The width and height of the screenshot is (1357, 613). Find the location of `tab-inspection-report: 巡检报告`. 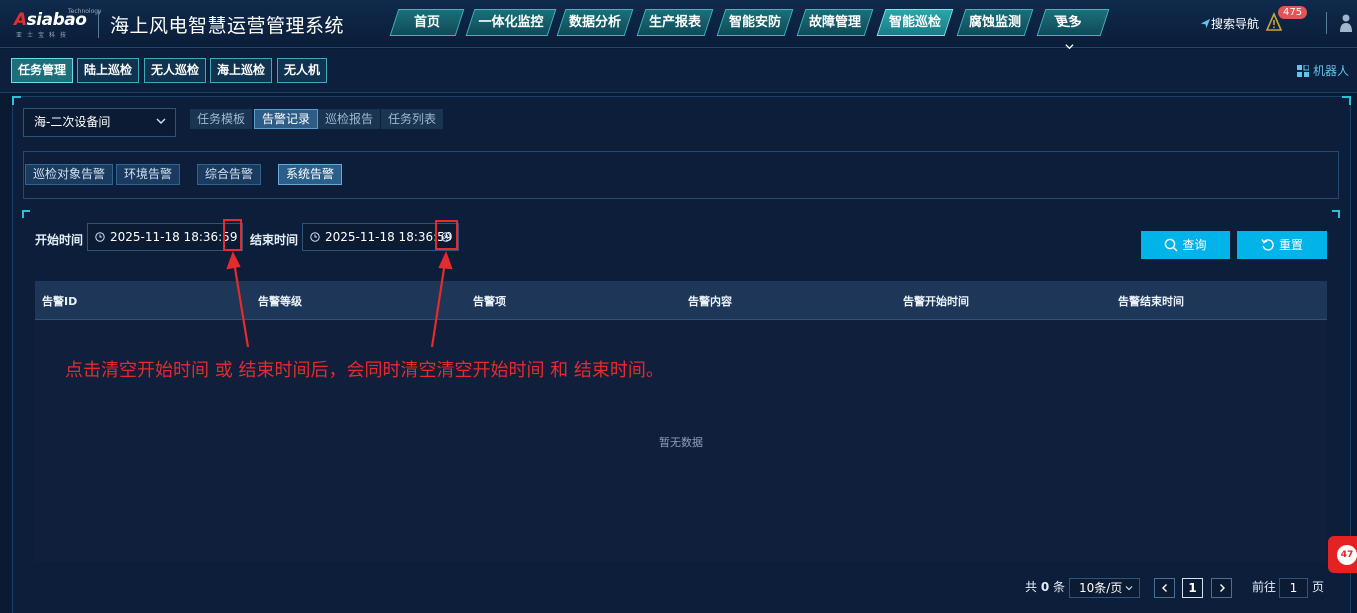

tab-inspection-report: 巡检报告 is located at coordinates (349, 119).